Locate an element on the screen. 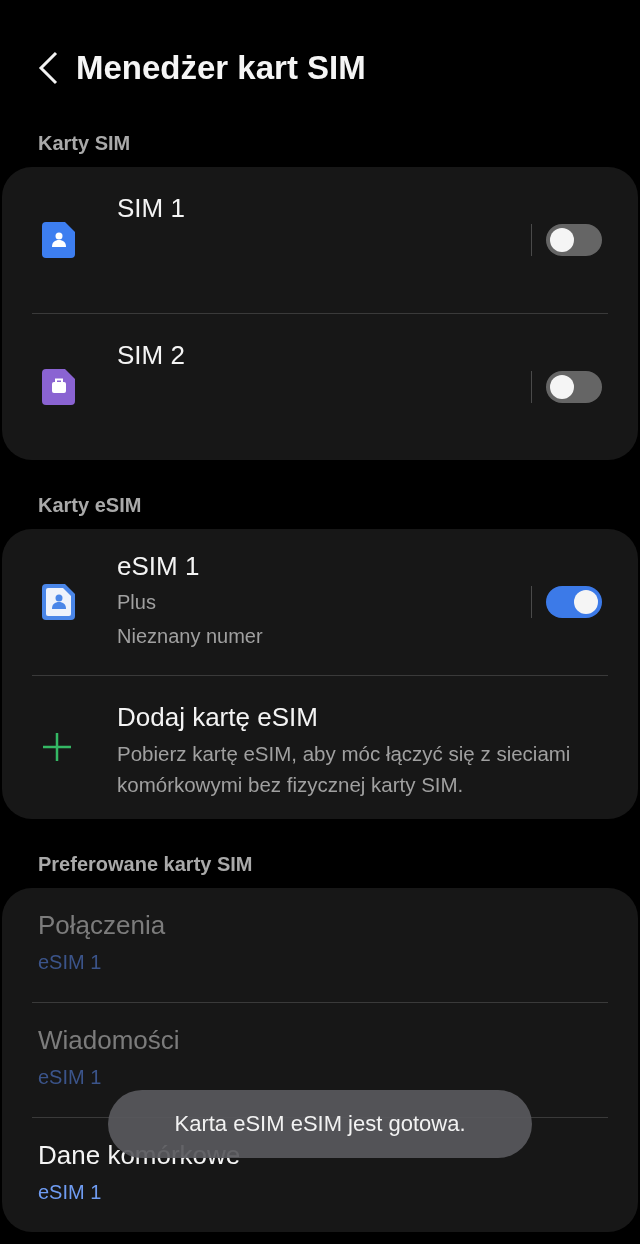 This screenshot has width=640, height=1244. page-title: Menedżer kart SIM is located at coordinates (221, 68).